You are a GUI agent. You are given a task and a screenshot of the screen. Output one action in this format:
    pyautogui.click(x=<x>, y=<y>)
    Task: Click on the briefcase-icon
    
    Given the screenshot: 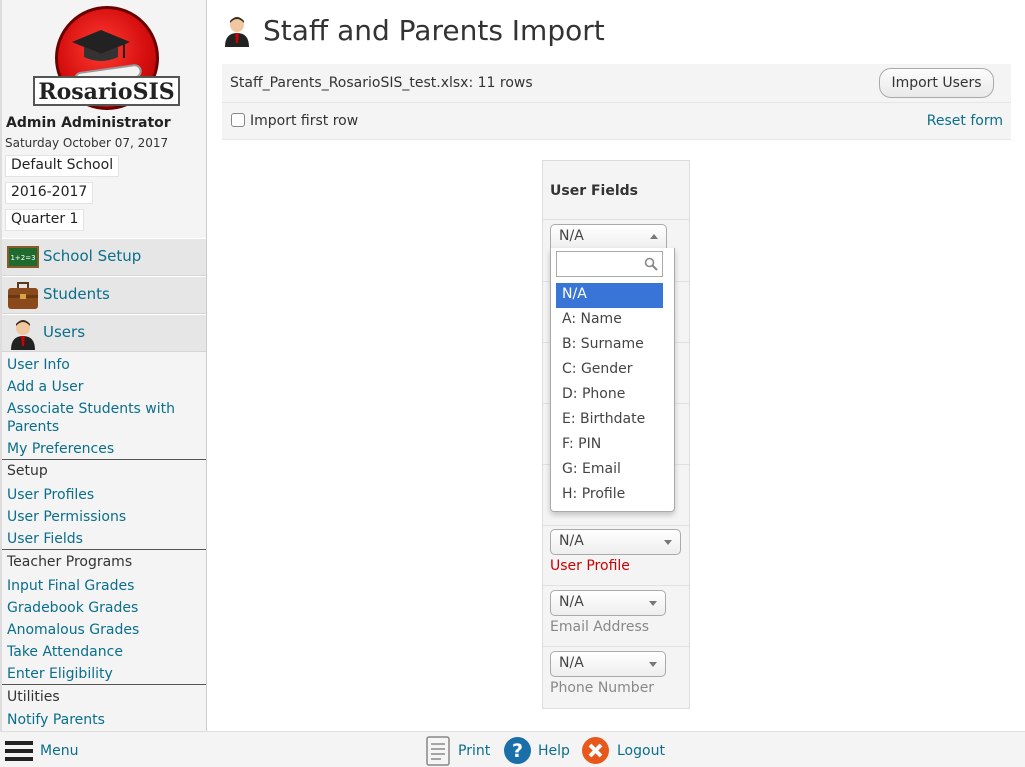 What is the action you would take?
    pyautogui.click(x=23, y=295)
    